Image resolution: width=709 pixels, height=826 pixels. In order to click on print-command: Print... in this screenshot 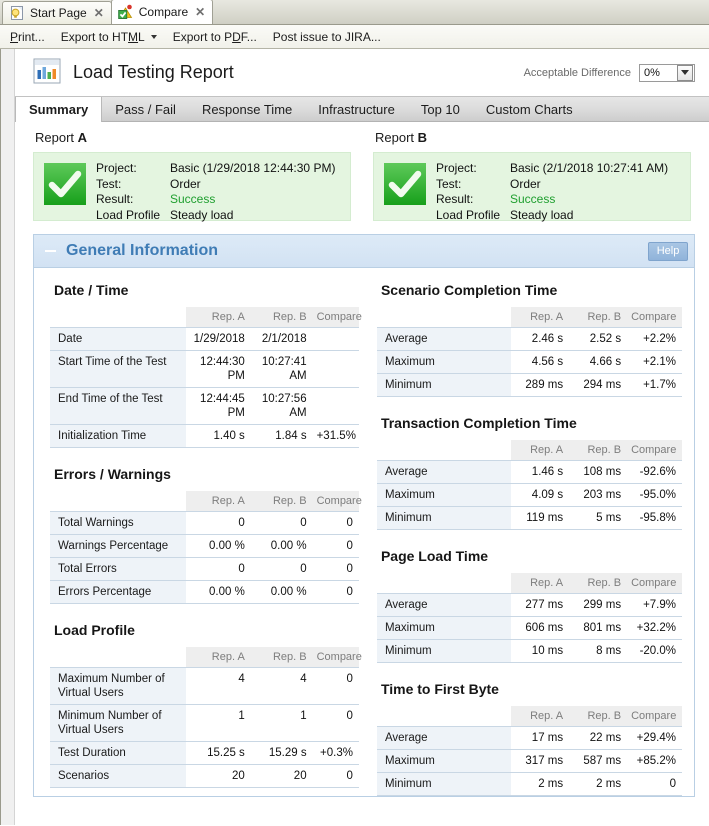, I will do `click(27, 37)`.